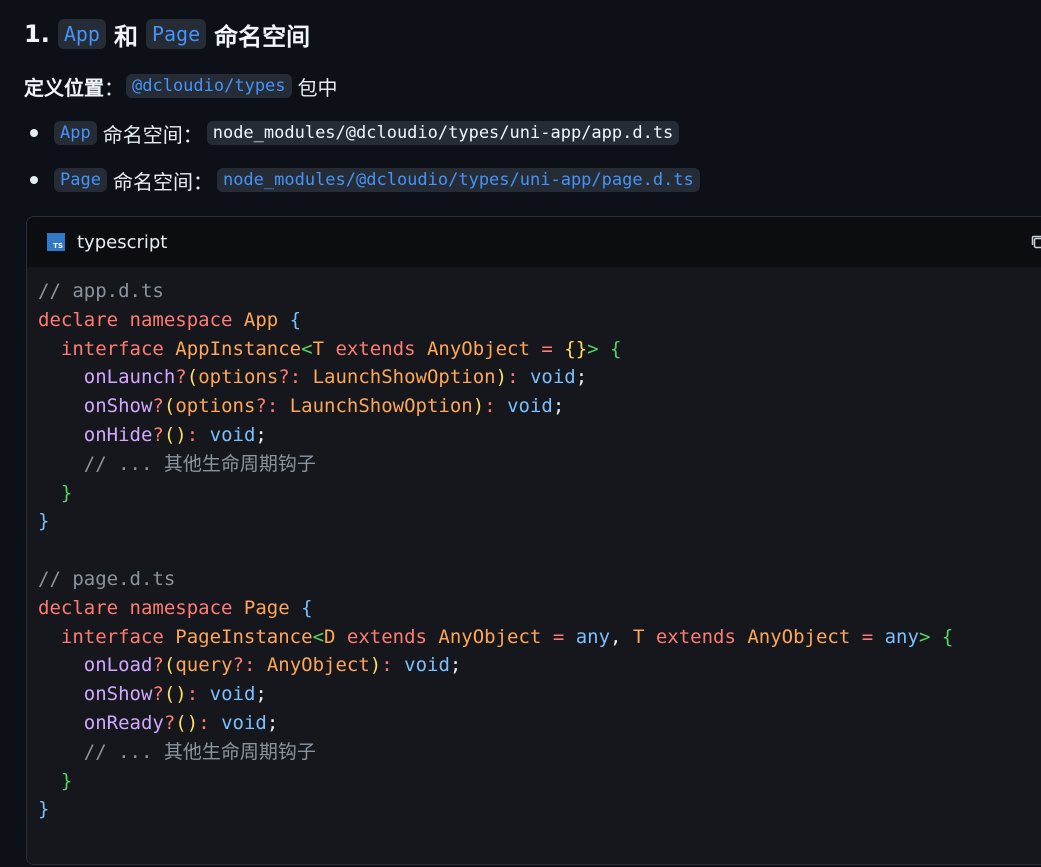  Describe the element at coordinates (176, 34) in the screenshot. I see `page-code-chip: Page` at that location.